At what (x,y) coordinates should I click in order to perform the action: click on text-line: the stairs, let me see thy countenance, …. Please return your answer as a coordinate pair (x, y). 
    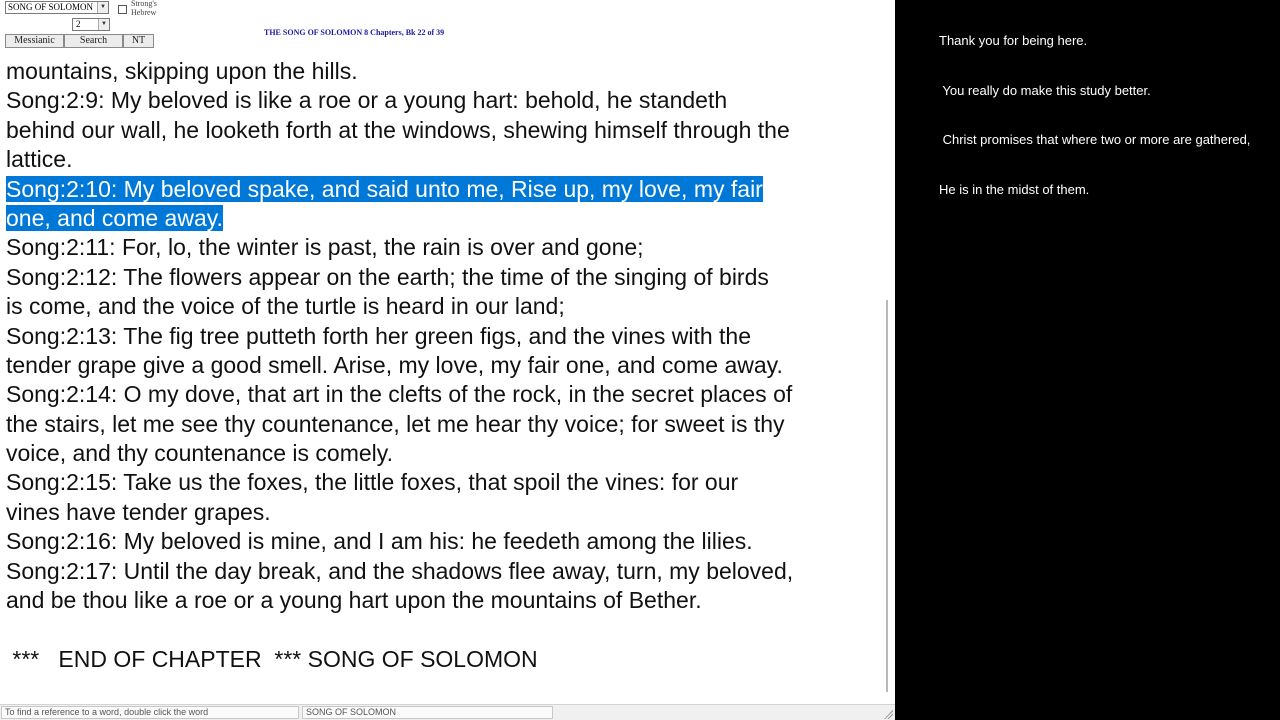
    Looking at the image, I should click on (395, 423).